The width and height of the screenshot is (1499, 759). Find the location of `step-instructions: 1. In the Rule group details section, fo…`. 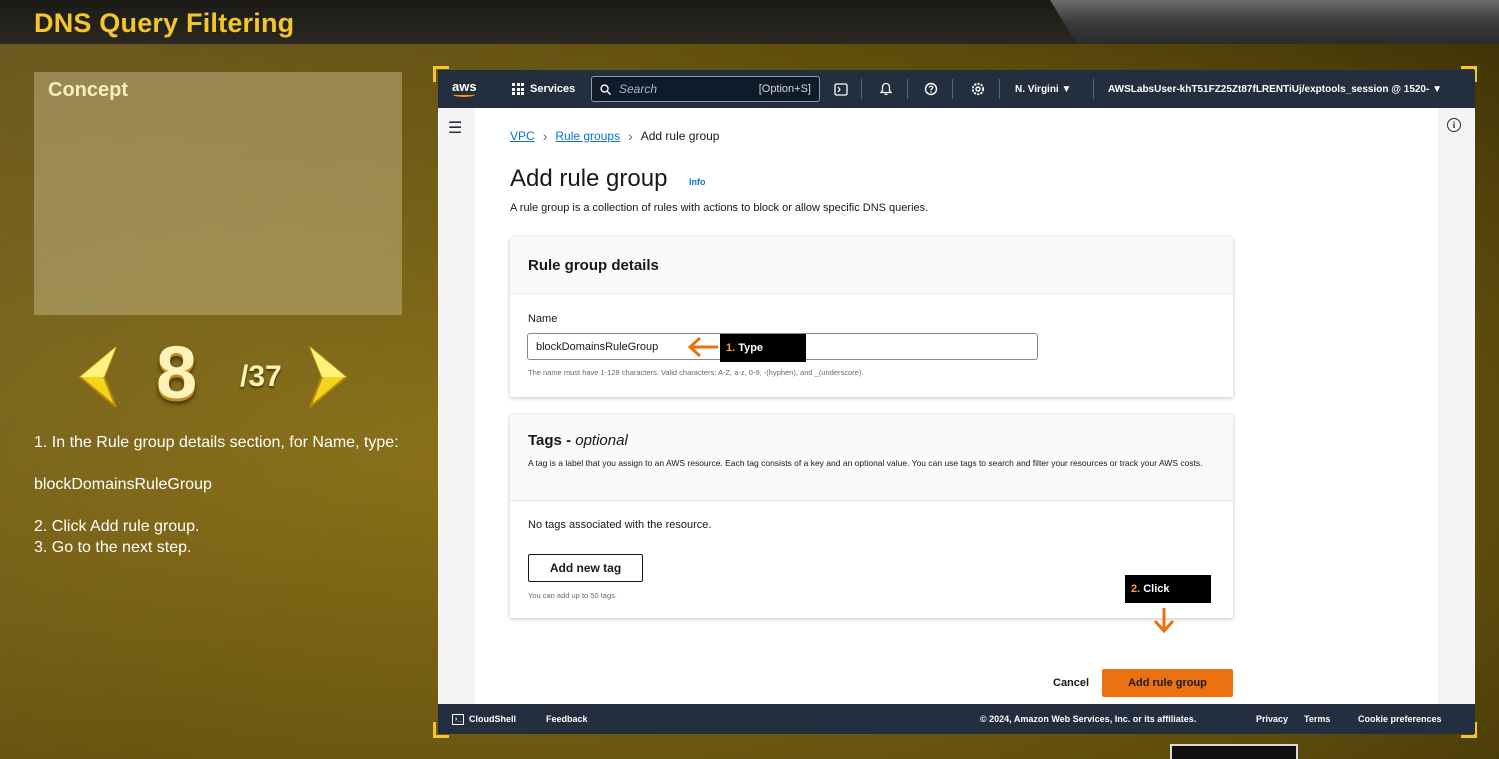

step-instructions: 1. In the Rule group details section, fo… is located at coordinates (224, 495).